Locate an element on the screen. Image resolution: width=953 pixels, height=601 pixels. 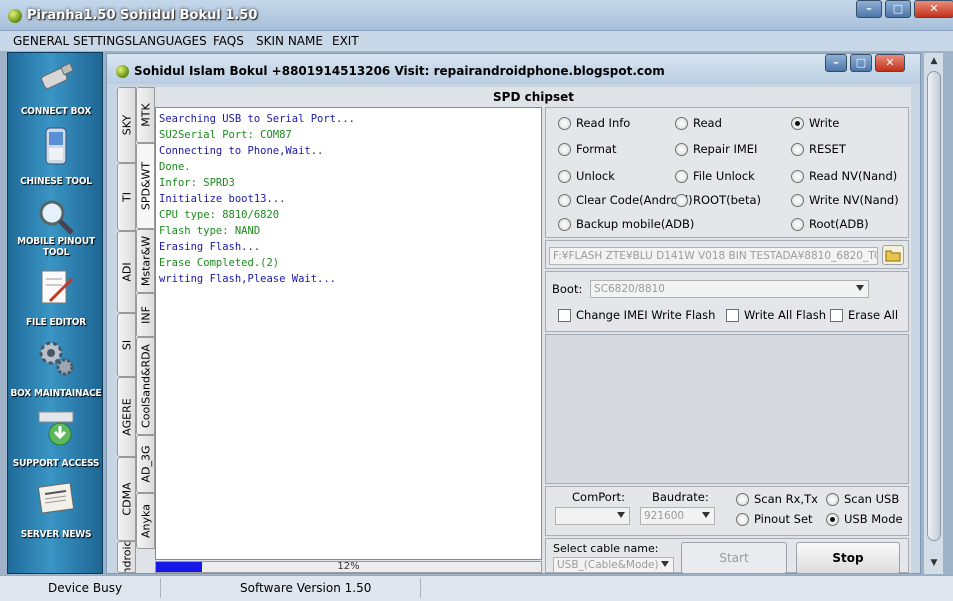
tab-mtk: MTK is located at coordinates (145, 115).